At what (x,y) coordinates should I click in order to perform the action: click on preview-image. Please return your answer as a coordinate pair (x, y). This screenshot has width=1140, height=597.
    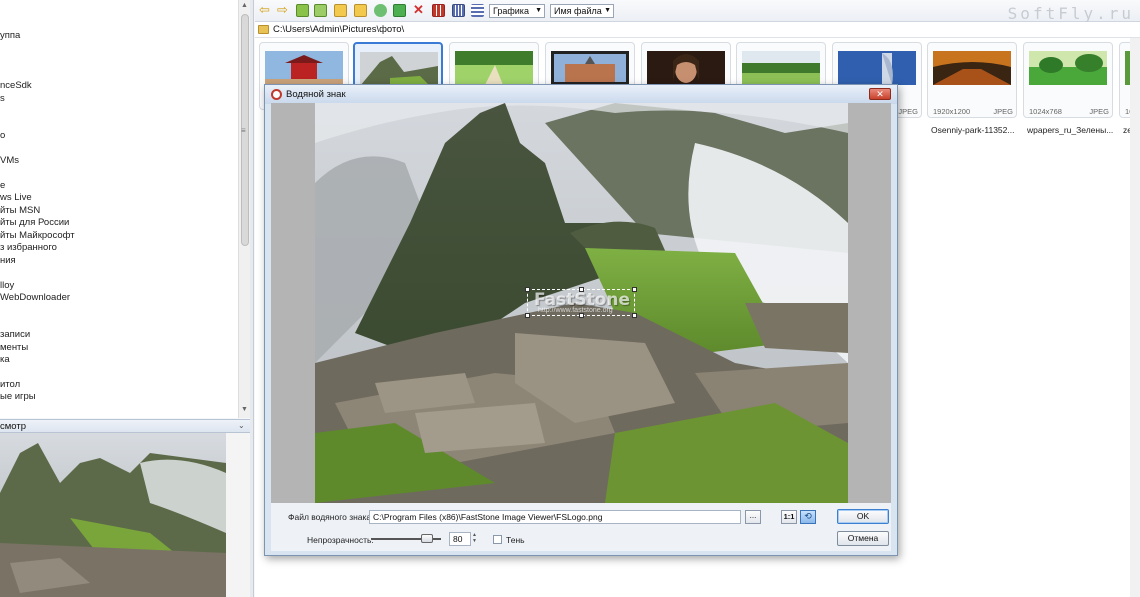
    Looking at the image, I should click on (113, 515).